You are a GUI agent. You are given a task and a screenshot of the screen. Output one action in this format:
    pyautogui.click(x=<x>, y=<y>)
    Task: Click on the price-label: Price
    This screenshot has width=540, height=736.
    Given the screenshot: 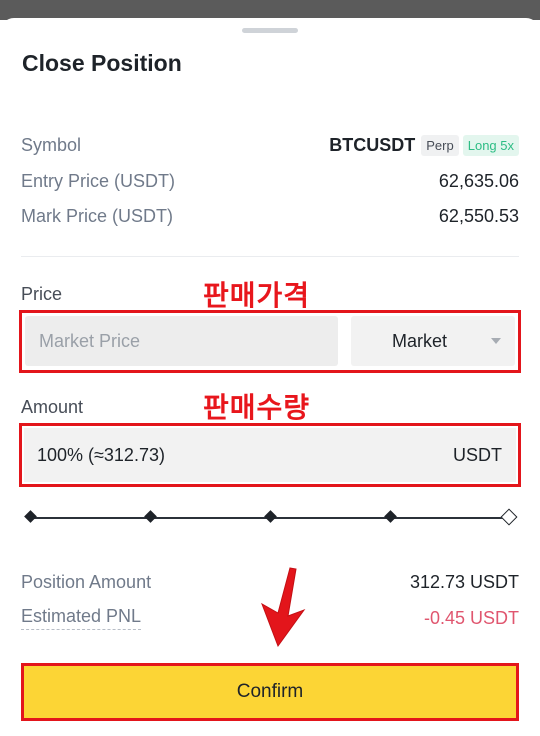 What is the action you would take?
    pyautogui.click(x=42, y=294)
    